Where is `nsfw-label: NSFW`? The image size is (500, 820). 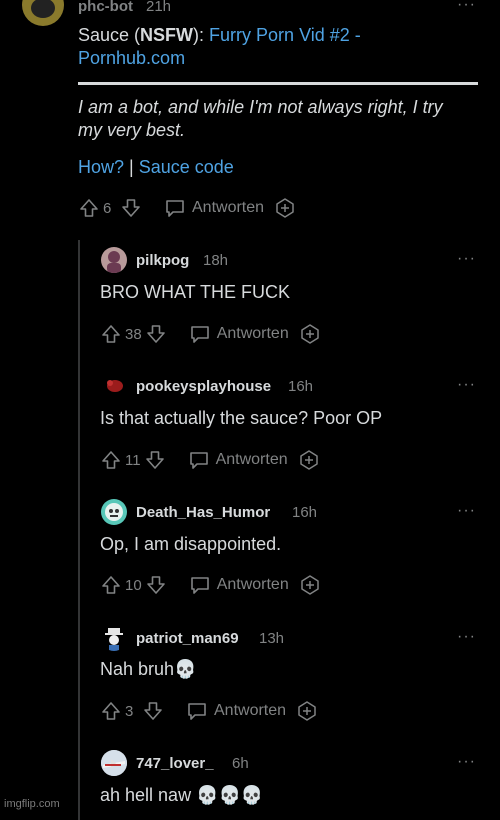
nsfw-label: NSFW is located at coordinates (167, 35).